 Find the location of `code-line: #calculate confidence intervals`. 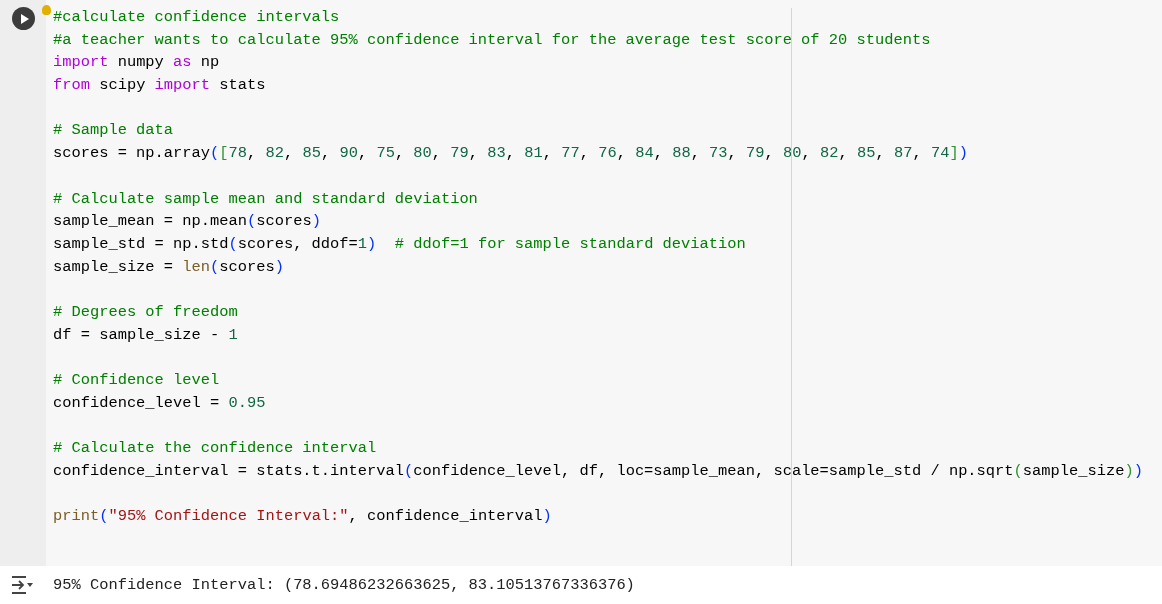

code-line: #calculate confidence intervals is located at coordinates (196, 17).